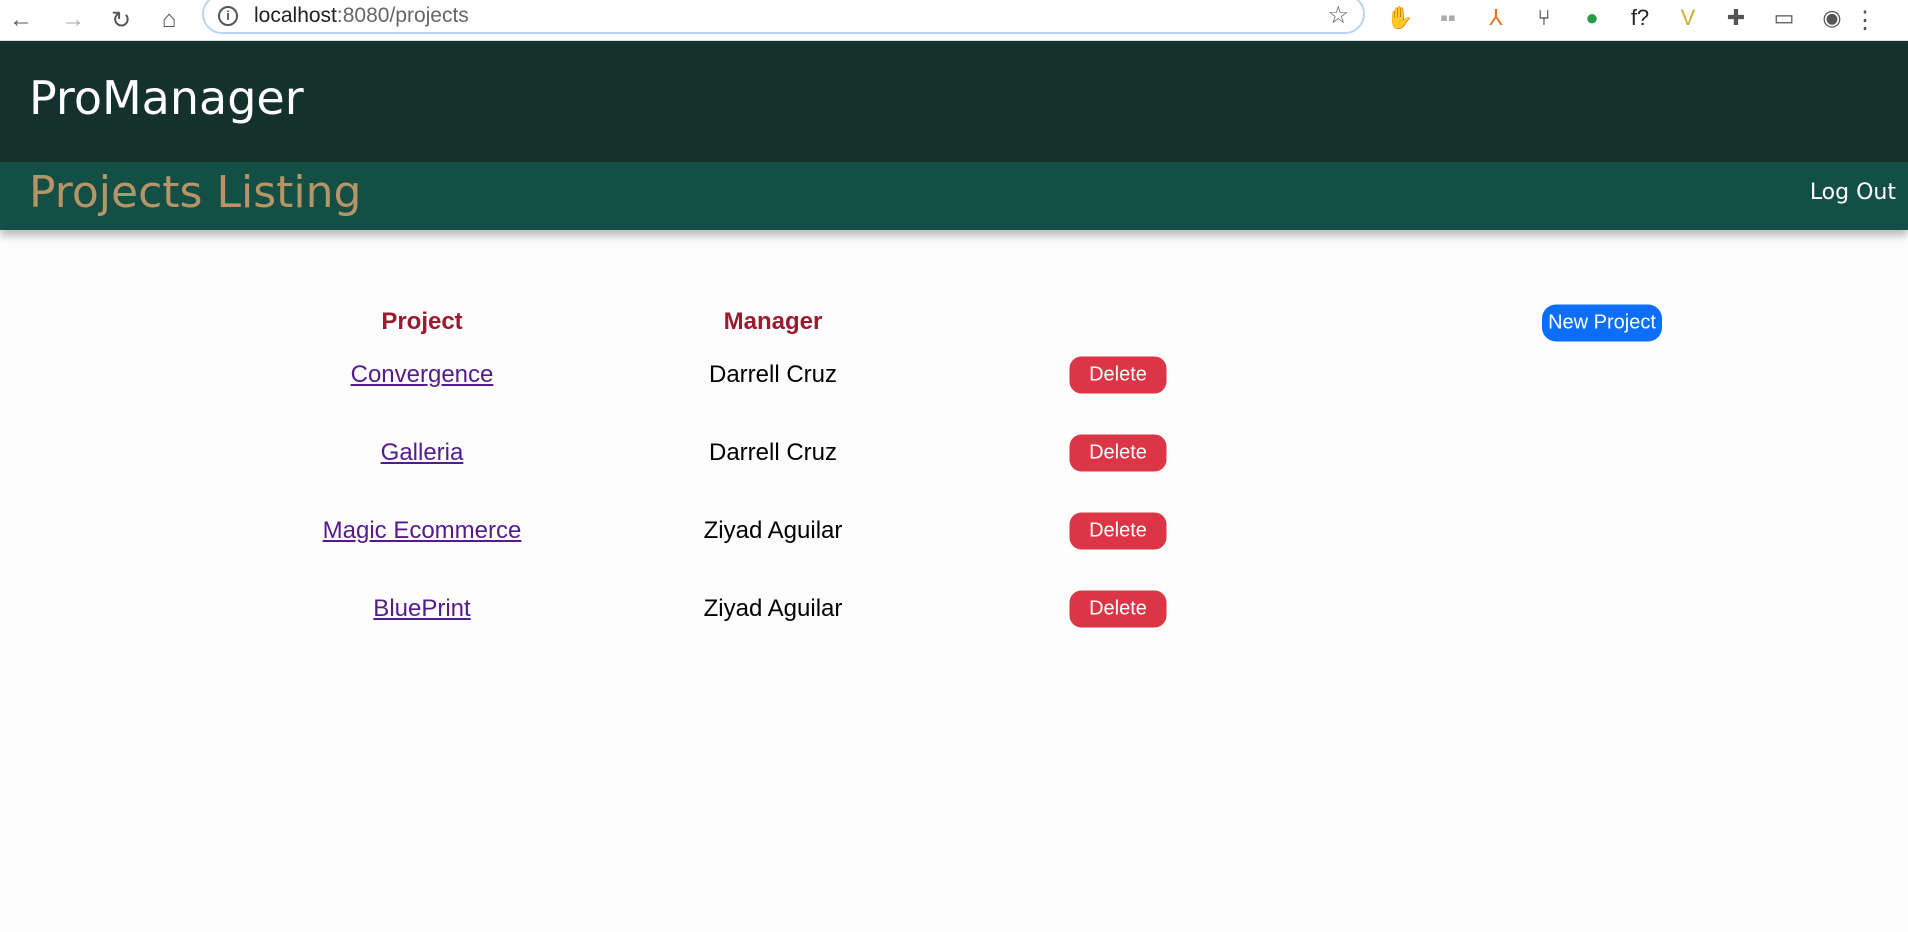 The image size is (1908, 932). What do you see at coordinates (73, 20) in the screenshot?
I see `forward-icon: →` at bounding box center [73, 20].